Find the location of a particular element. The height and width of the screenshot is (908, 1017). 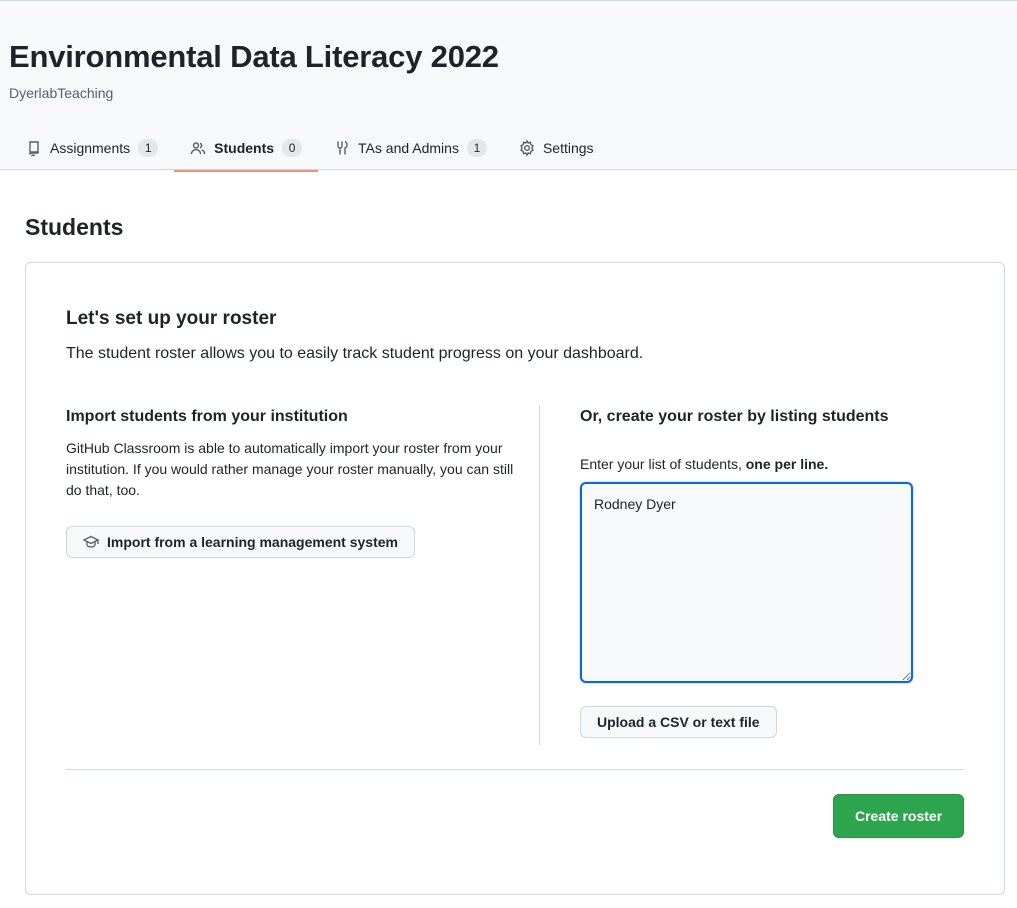

tab-label: Settings is located at coordinates (568, 148).